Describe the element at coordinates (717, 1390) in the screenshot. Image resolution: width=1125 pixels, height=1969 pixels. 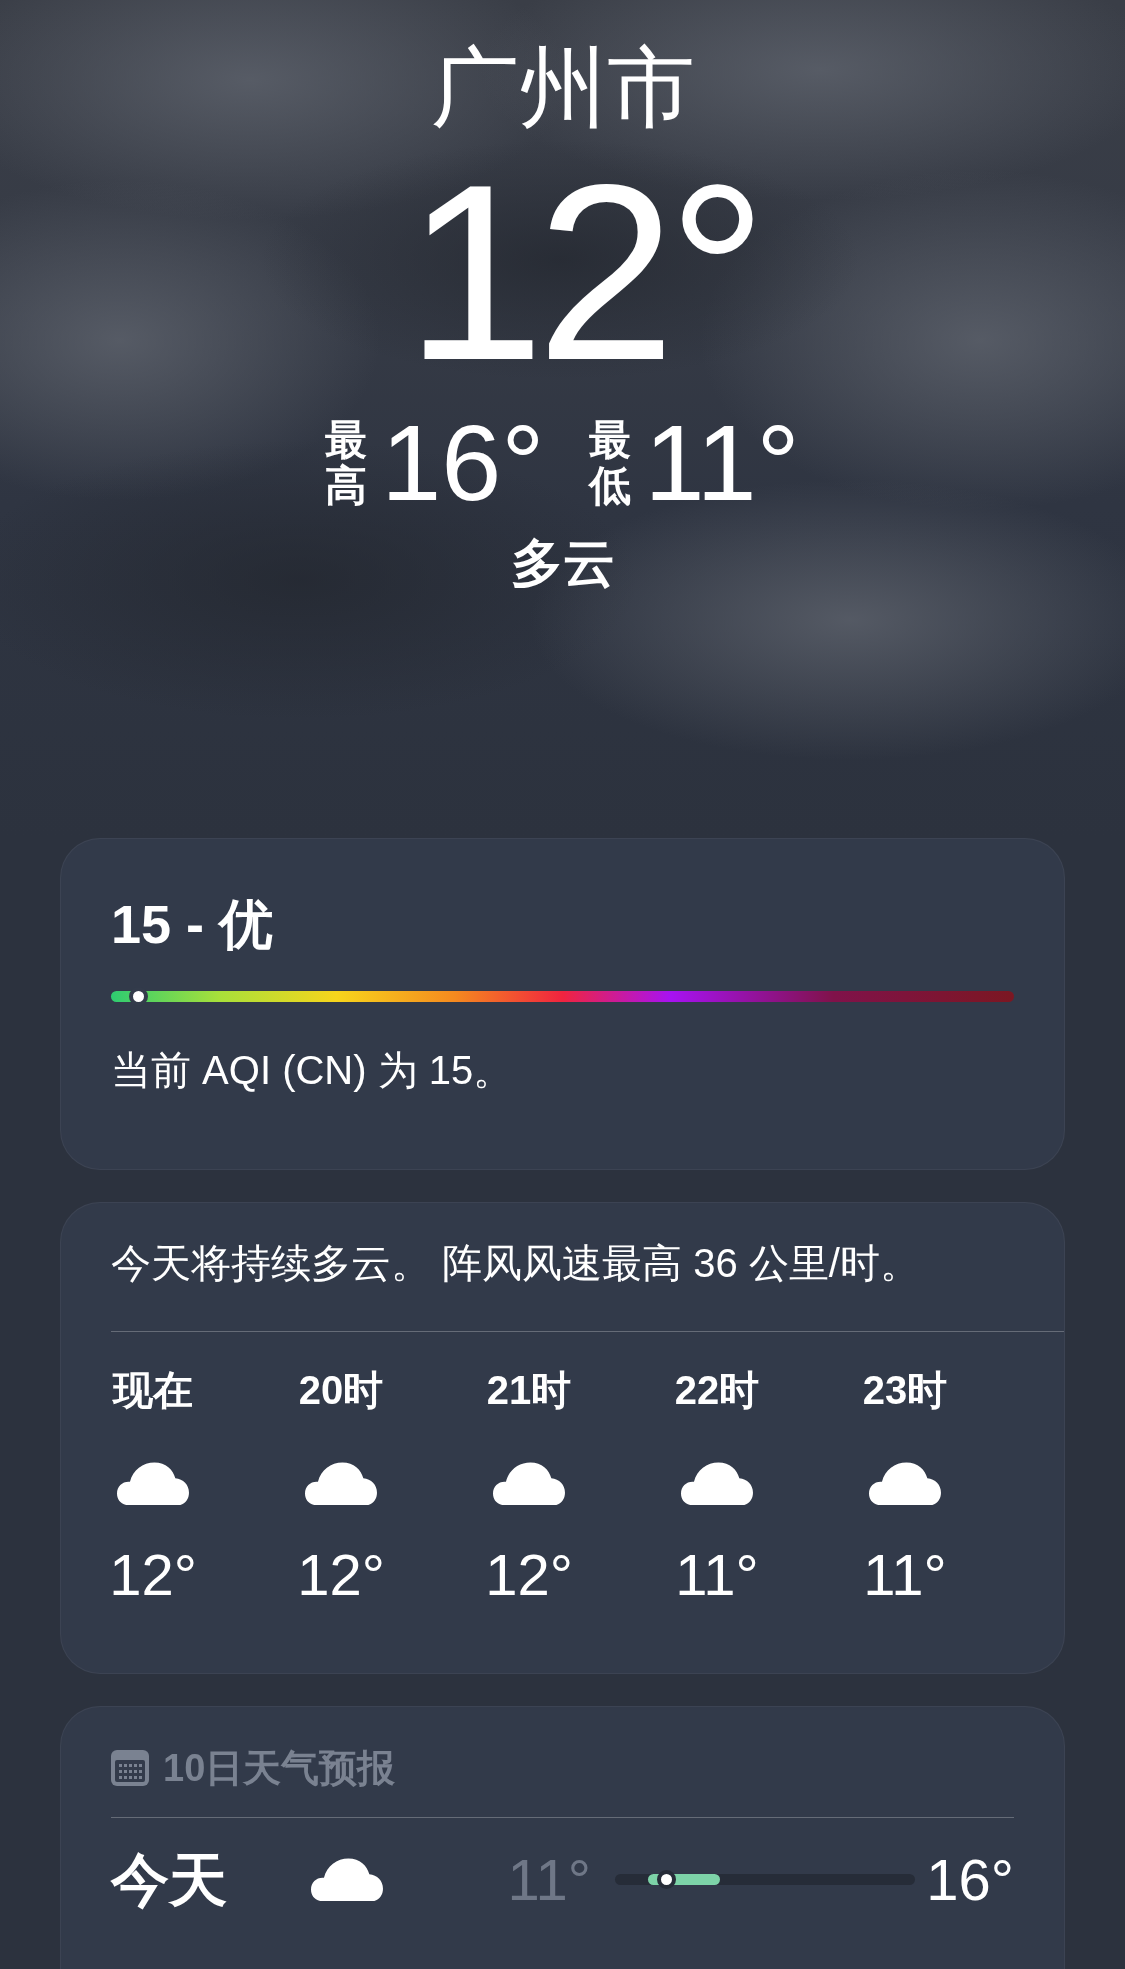
I see `hour-label: 22时` at that location.